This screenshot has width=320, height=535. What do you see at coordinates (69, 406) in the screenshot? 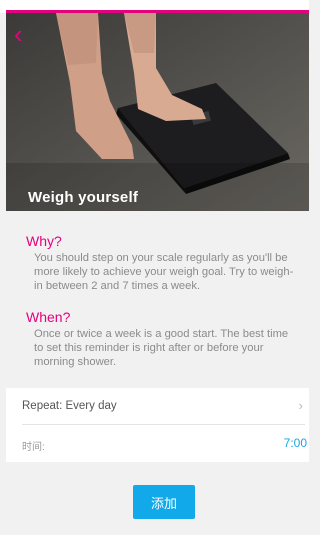
I see `repeat-label: Repeat: Every day` at bounding box center [69, 406].